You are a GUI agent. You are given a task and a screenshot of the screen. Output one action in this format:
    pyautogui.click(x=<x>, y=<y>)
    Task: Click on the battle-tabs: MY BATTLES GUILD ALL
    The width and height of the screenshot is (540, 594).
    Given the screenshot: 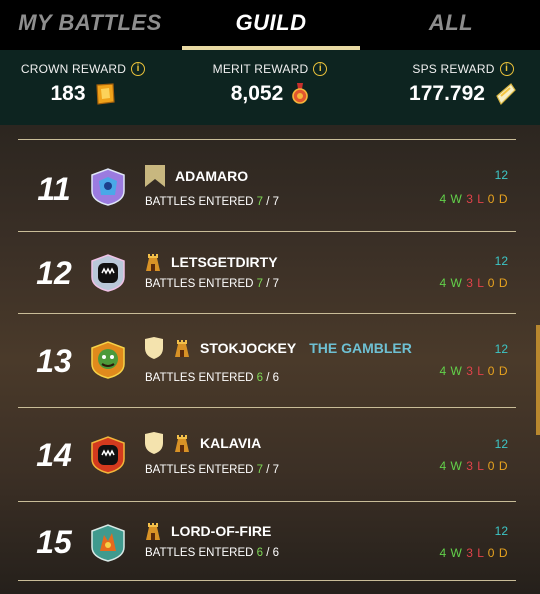 What is the action you would take?
    pyautogui.click(x=270, y=25)
    